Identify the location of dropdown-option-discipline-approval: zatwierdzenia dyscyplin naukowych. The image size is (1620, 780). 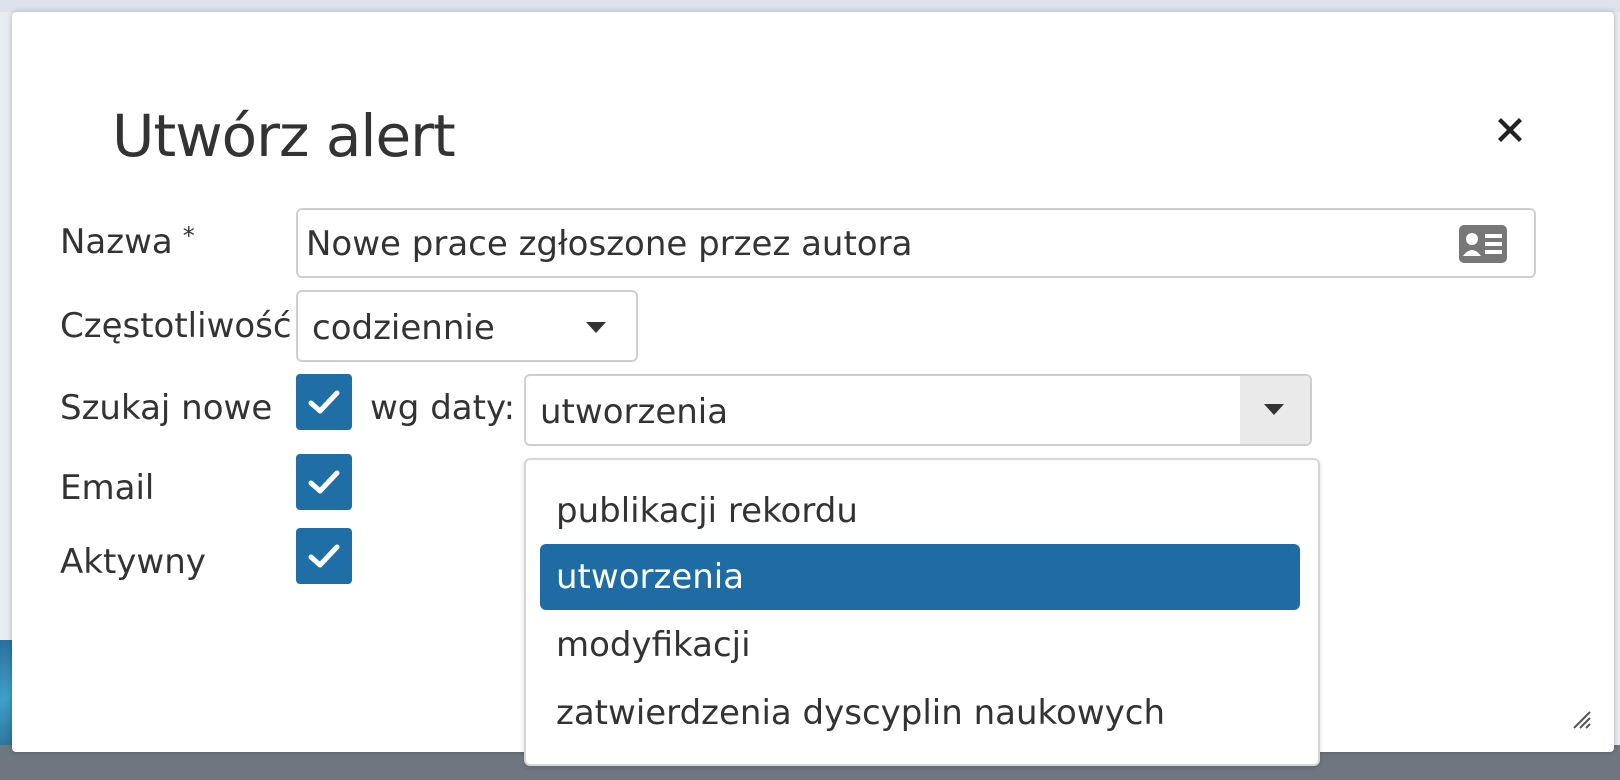
(920, 713).